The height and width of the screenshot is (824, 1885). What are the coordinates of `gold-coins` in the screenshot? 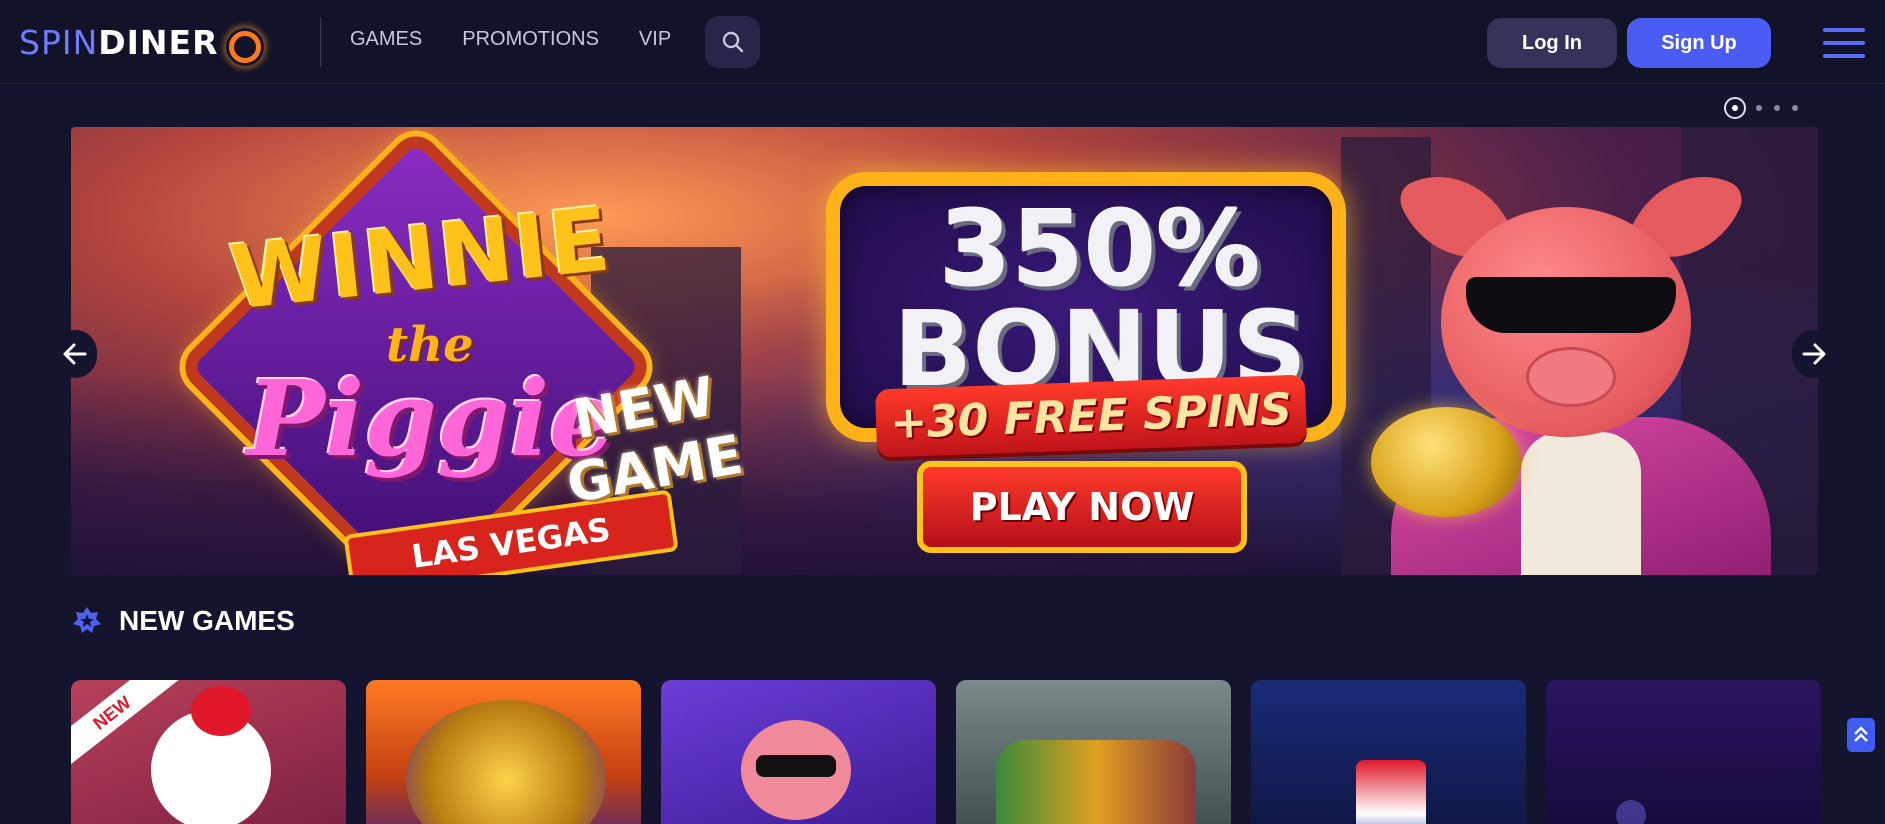 It's located at (1446, 462).